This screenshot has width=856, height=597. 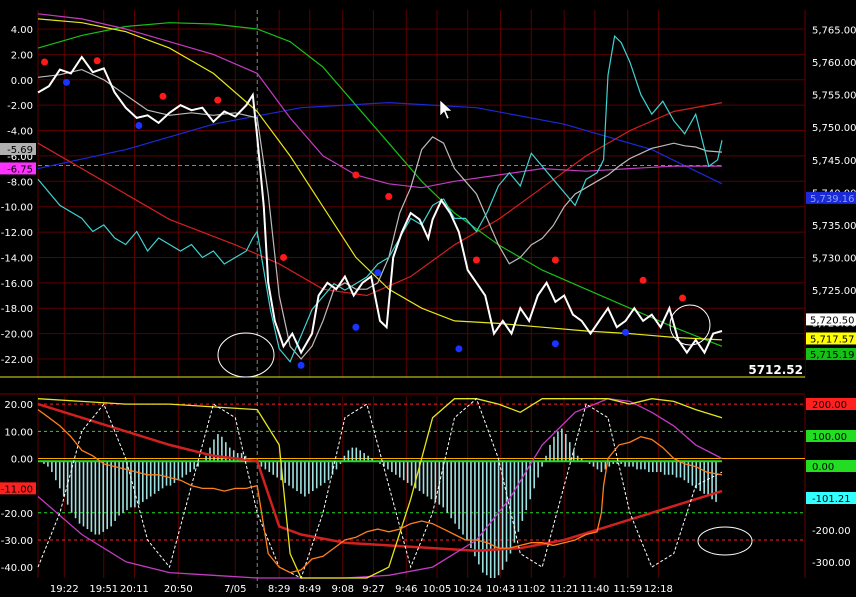 What do you see at coordinates (831, 563) in the screenshot?
I see `lower-right-tick: -300.00` at bounding box center [831, 563].